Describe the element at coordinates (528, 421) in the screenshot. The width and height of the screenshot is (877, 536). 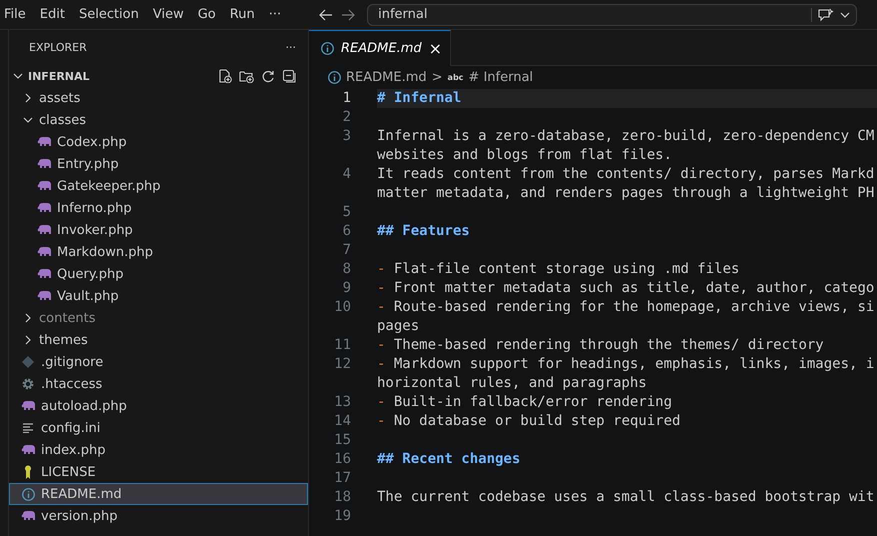
I see `code-line: - No database or build step required` at that location.